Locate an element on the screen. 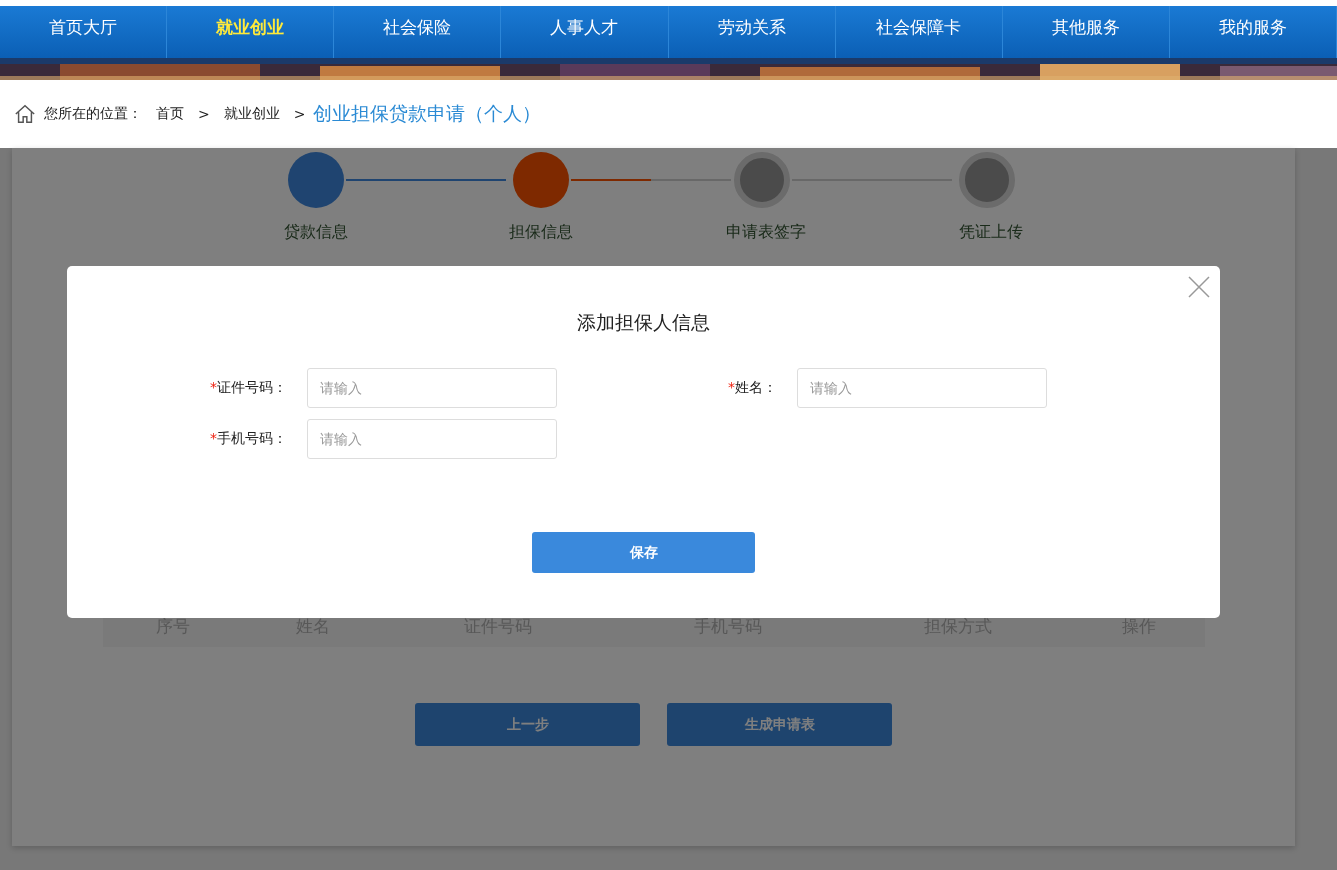 This screenshot has height=870, width=1337. close-icon is located at coordinates (1199, 287).